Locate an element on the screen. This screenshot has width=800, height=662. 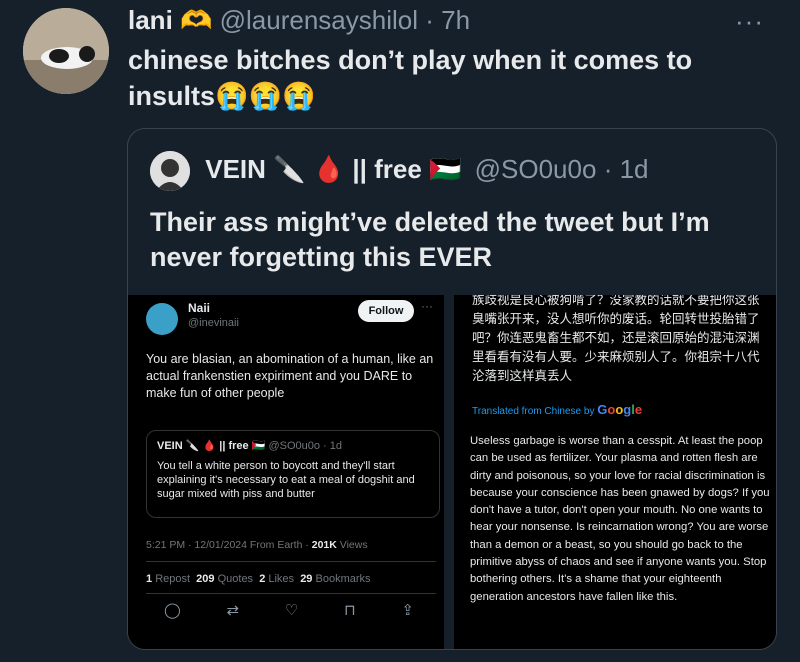
author-handle: @laurensayshilol is located at coordinates (319, 20).